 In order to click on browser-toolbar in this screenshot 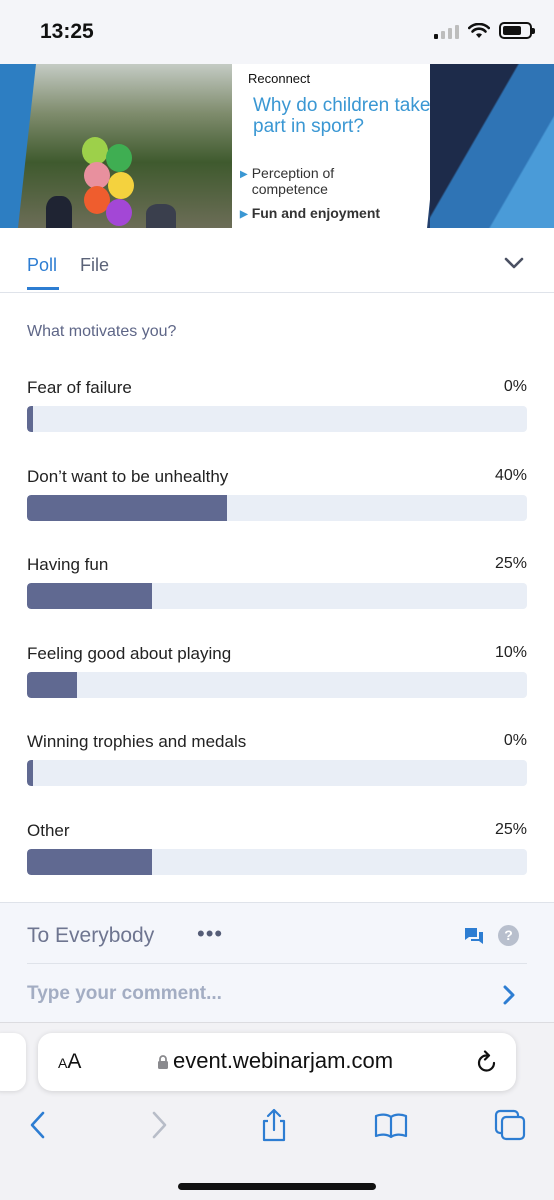, I will do `click(277, 1133)`.